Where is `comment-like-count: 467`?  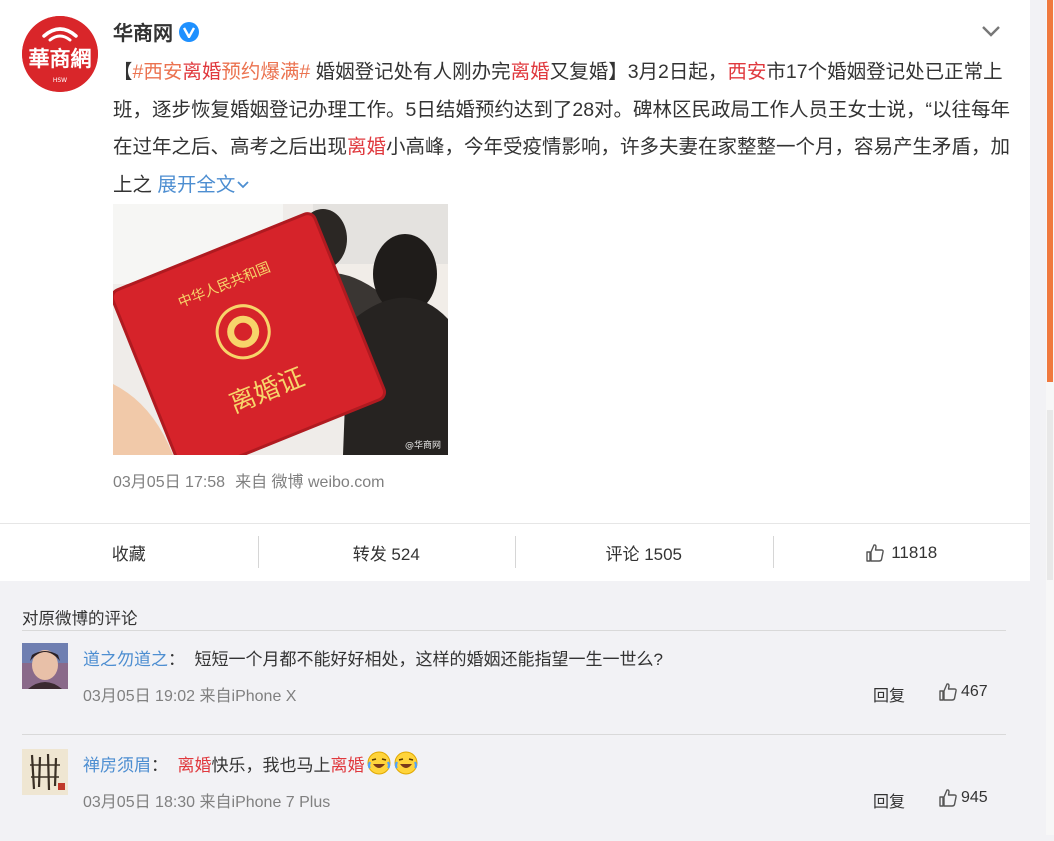
comment-like-count: 467 is located at coordinates (974, 691).